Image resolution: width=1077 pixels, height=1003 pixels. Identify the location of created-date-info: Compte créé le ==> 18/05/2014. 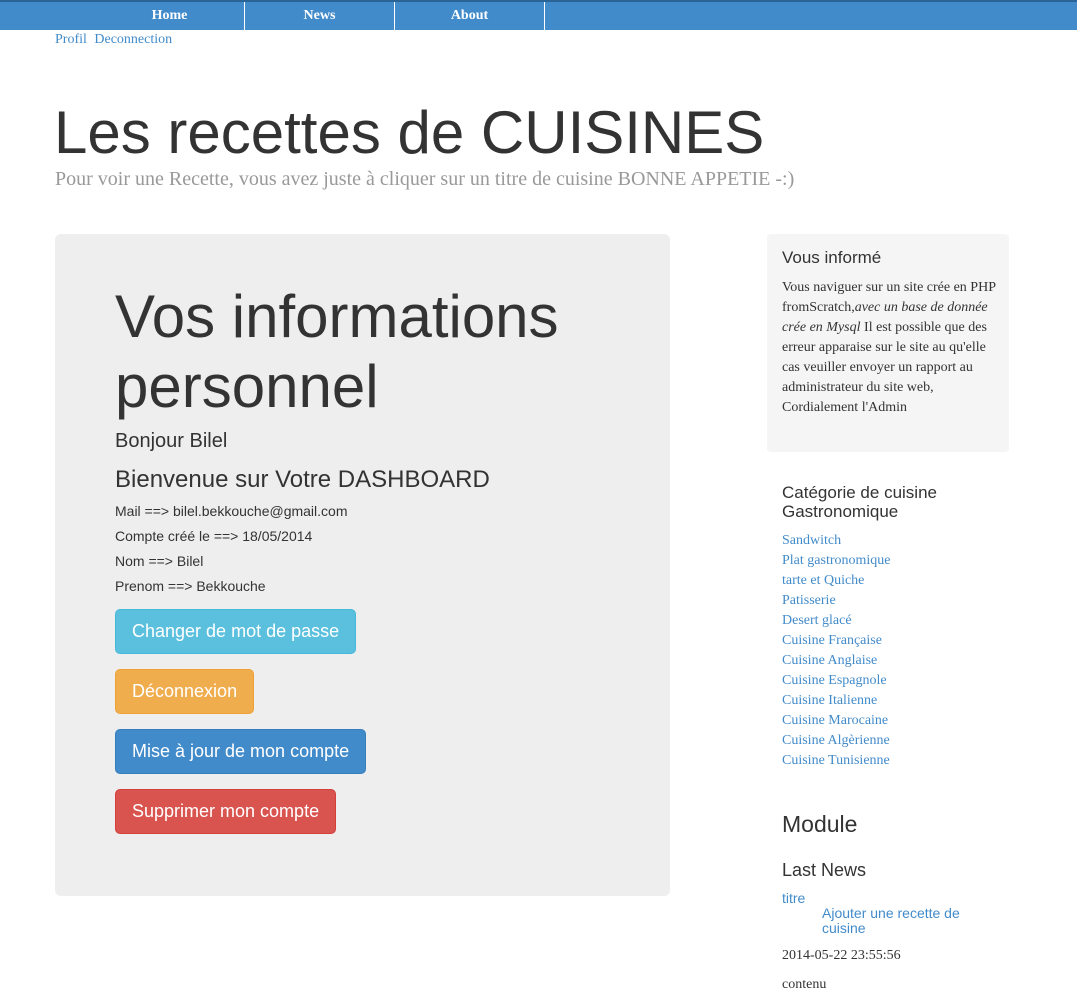
(214, 536).